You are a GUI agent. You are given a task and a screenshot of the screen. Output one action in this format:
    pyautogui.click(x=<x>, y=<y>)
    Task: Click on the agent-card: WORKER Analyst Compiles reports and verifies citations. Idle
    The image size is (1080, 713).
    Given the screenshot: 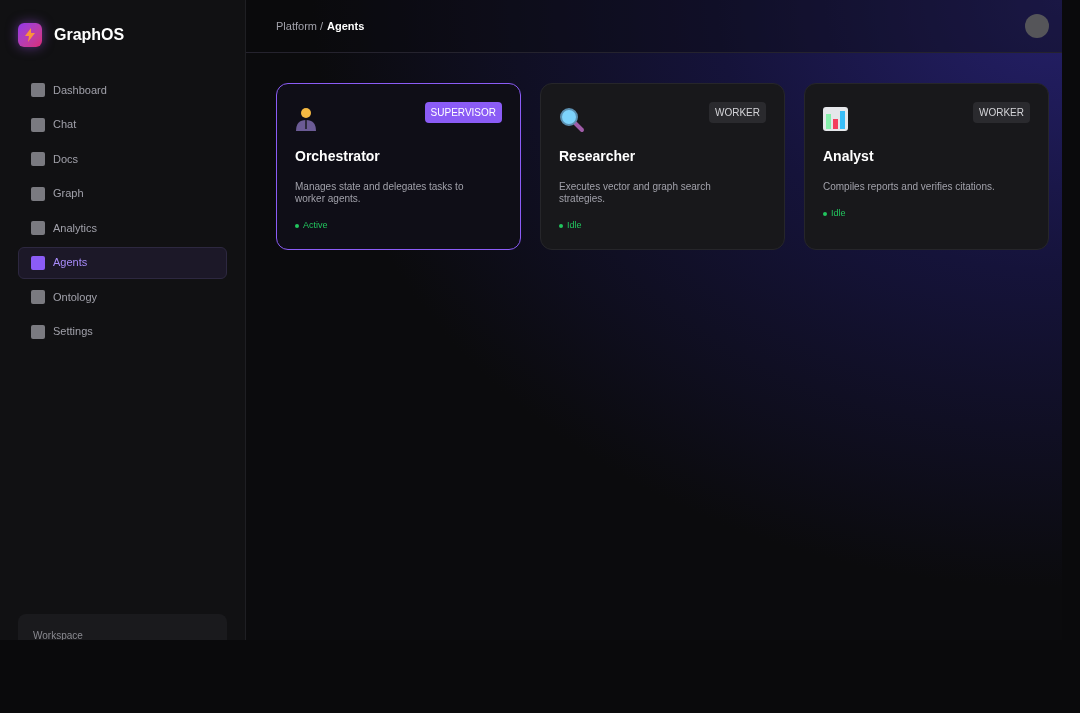 What is the action you would take?
    pyautogui.click(x=926, y=166)
    